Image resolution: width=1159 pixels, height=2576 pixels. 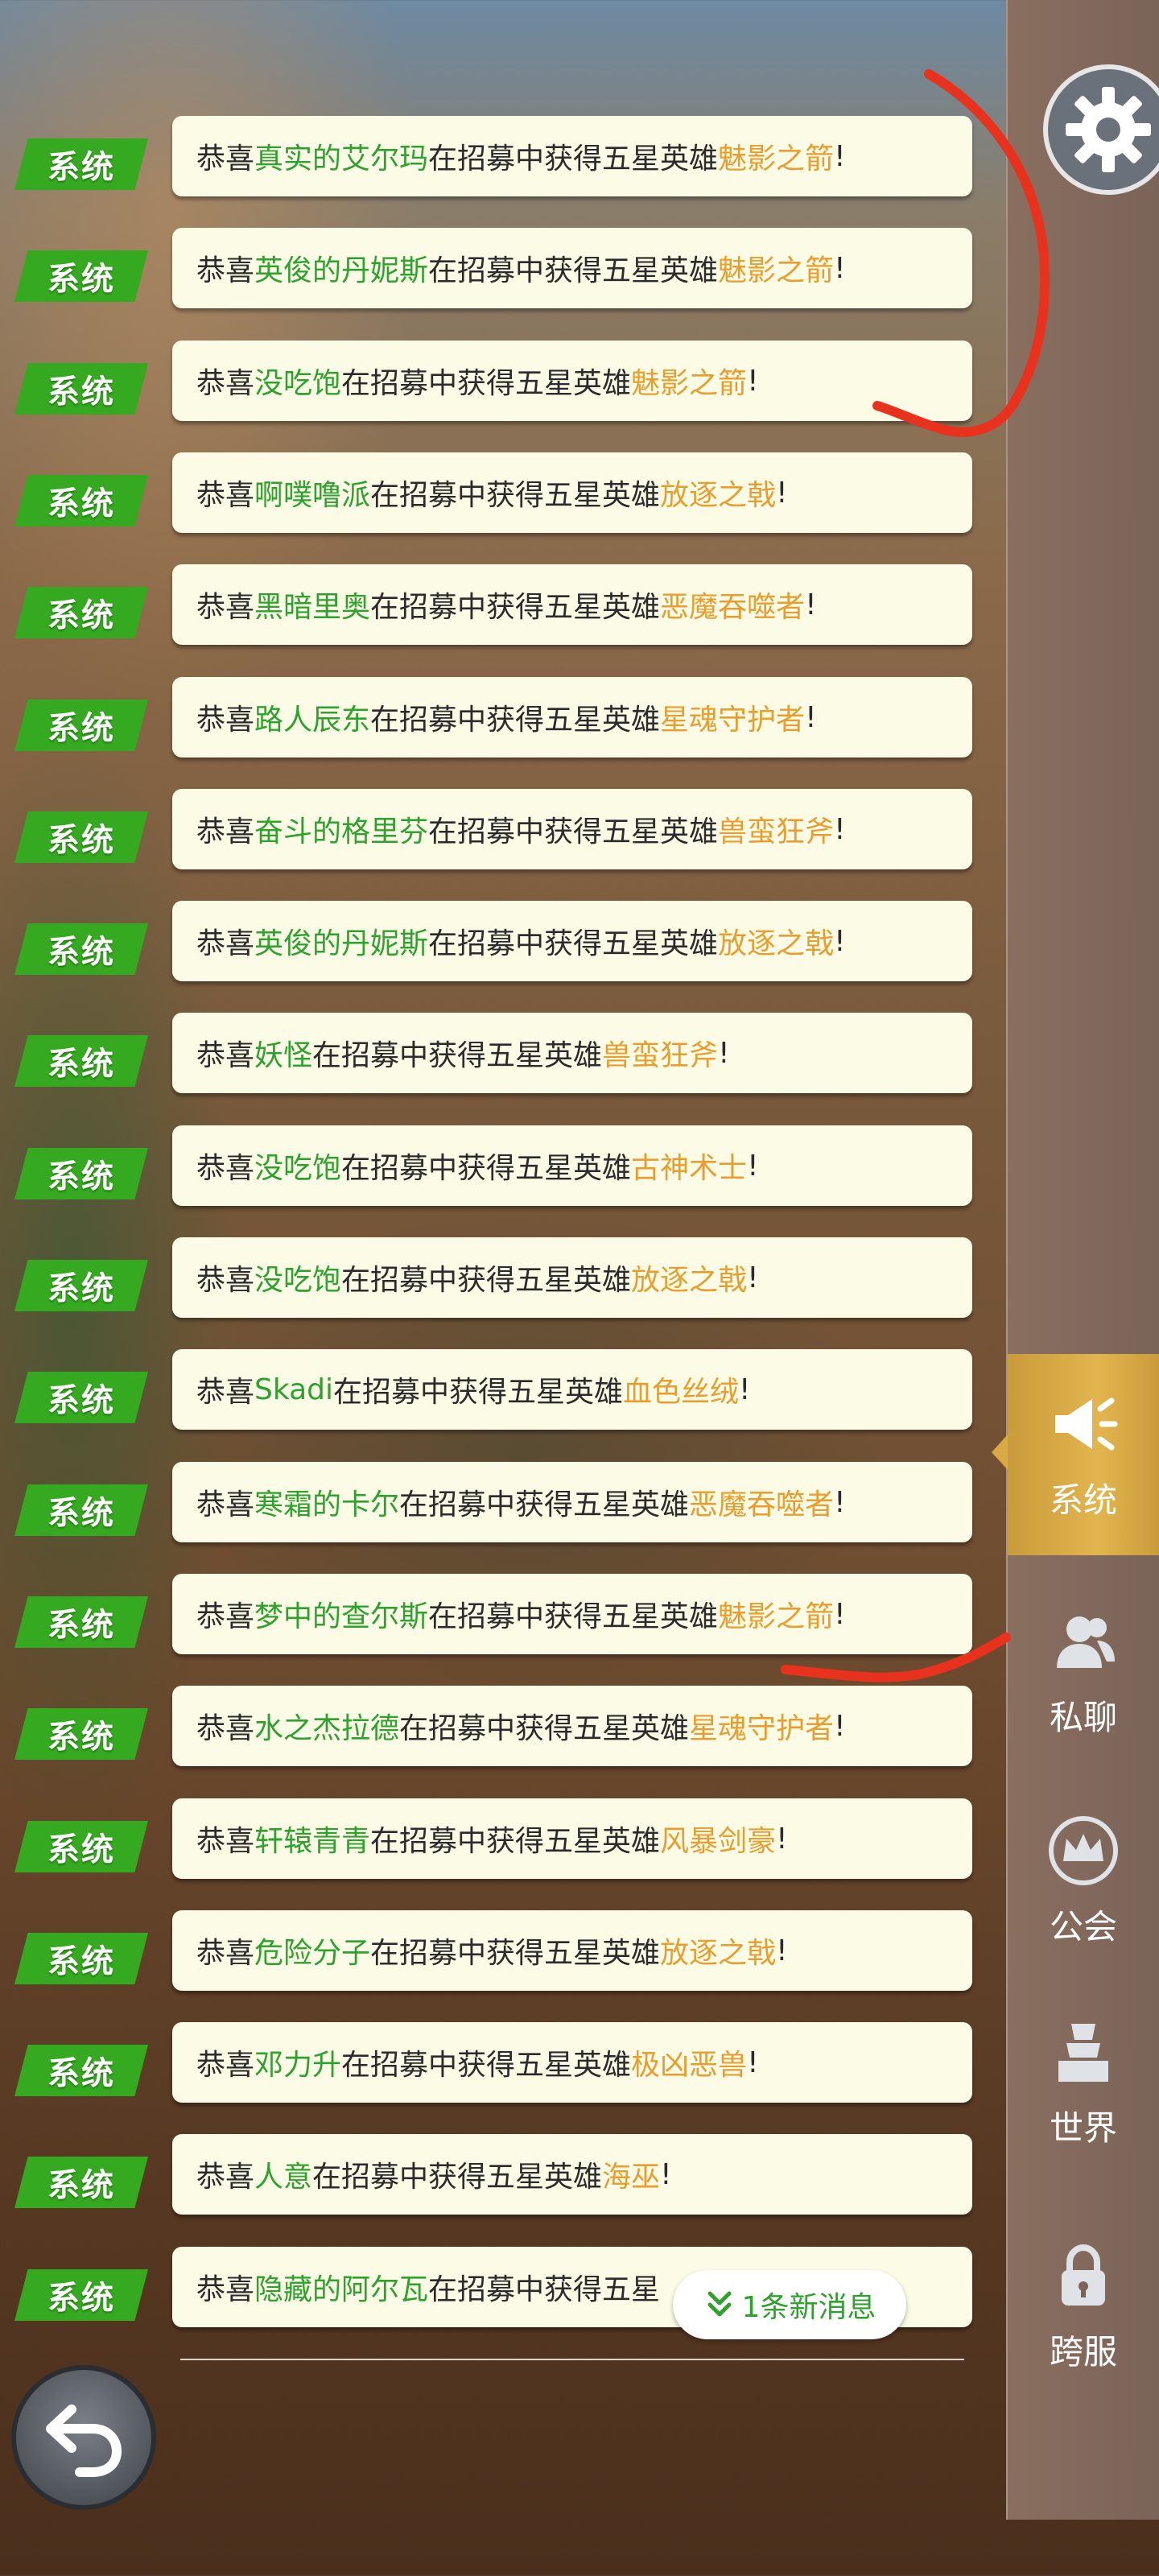 What do you see at coordinates (1083, 1672) in the screenshot?
I see `tab-private-chat: 私聊` at bounding box center [1083, 1672].